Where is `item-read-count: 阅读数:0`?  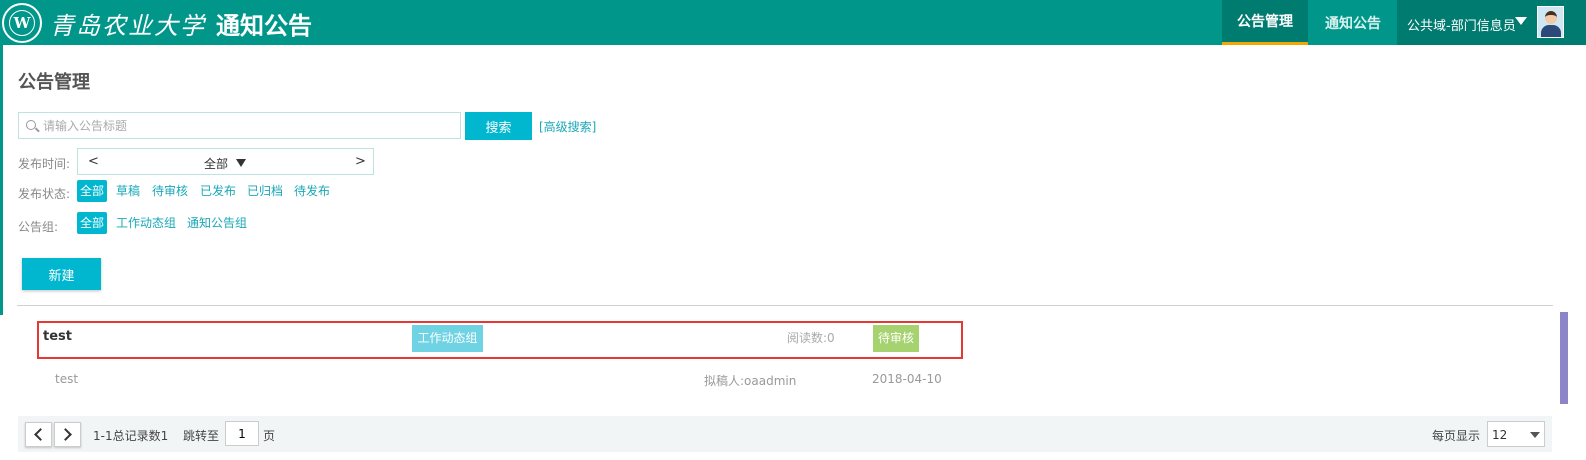
item-read-count: 阅读数:0 is located at coordinates (811, 338).